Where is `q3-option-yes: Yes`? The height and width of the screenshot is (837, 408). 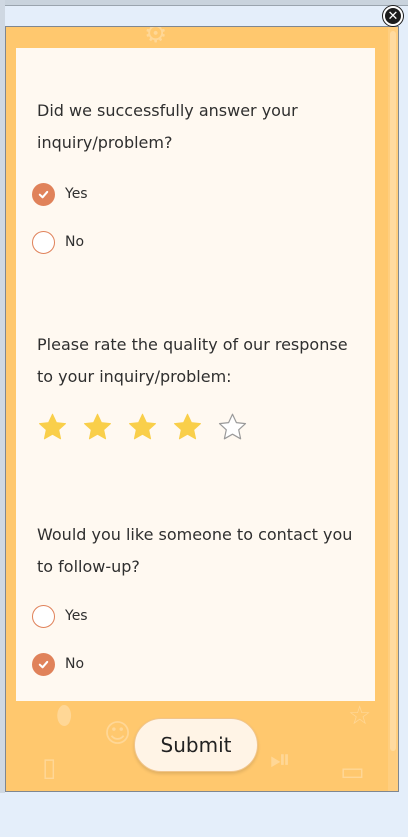 q3-option-yes: Yes is located at coordinates (60, 616).